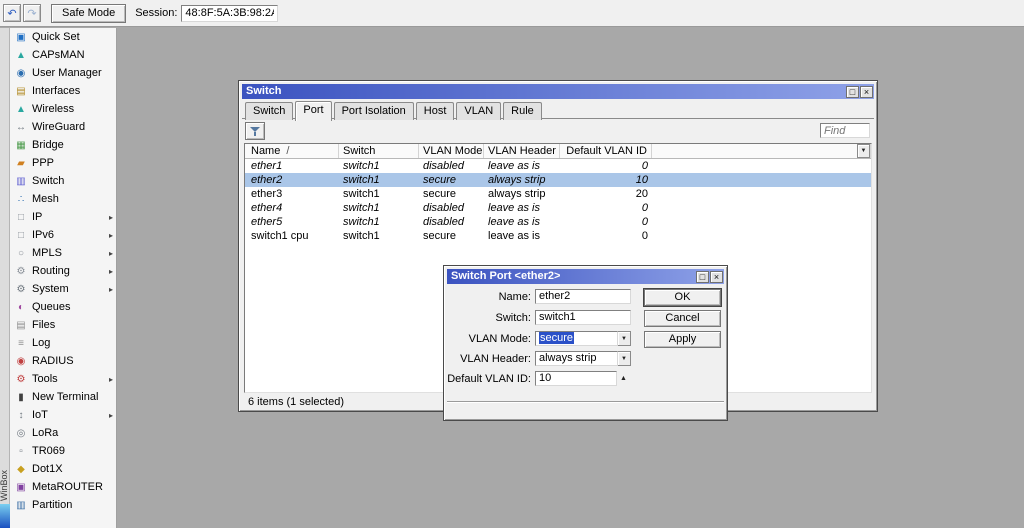  I want to click on sidebar-item-partition: ▥ Partition, so click(63, 505).